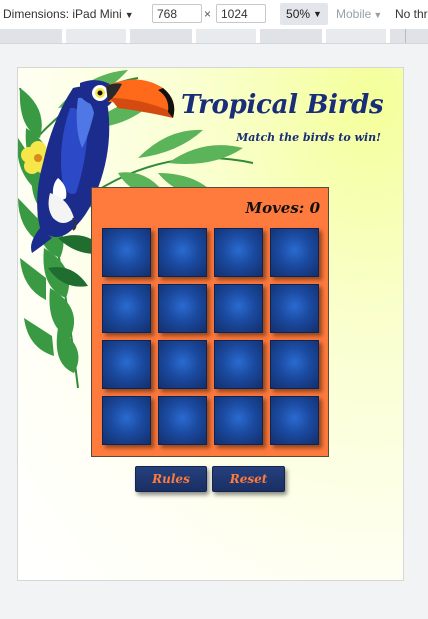 The height and width of the screenshot is (619, 428). What do you see at coordinates (214, 36) in the screenshot?
I see `media-query-ruler` at bounding box center [214, 36].